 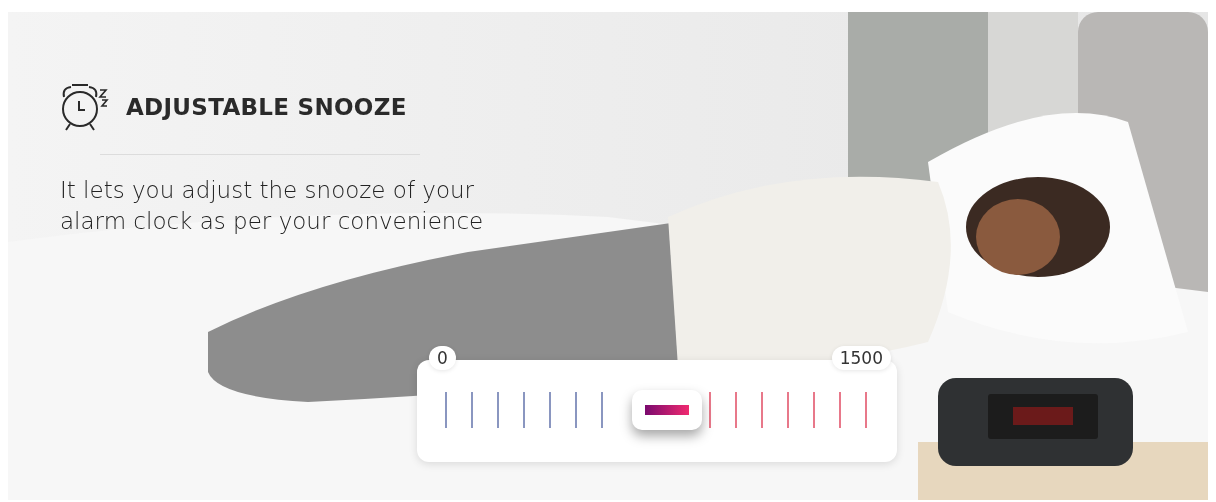 What do you see at coordinates (667, 410) in the screenshot?
I see `slider-thumb` at bounding box center [667, 410].